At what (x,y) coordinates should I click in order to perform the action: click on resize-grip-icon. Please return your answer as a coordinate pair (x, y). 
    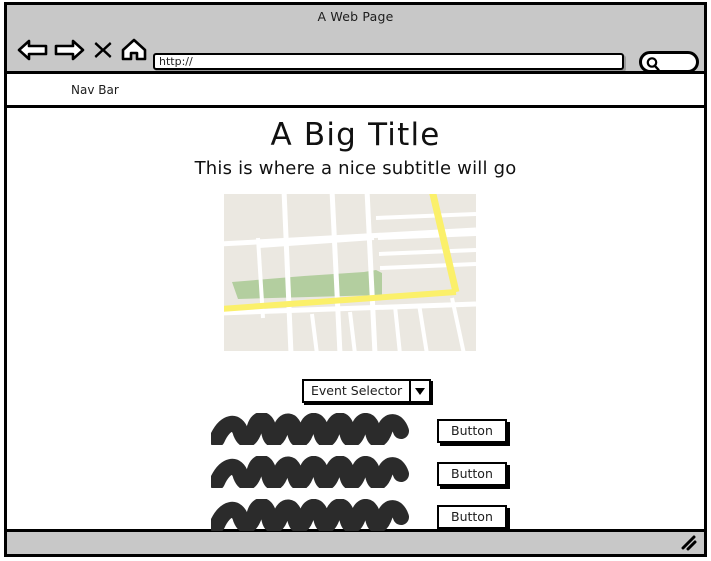
    Looking at the image, I should click on (689, 545).